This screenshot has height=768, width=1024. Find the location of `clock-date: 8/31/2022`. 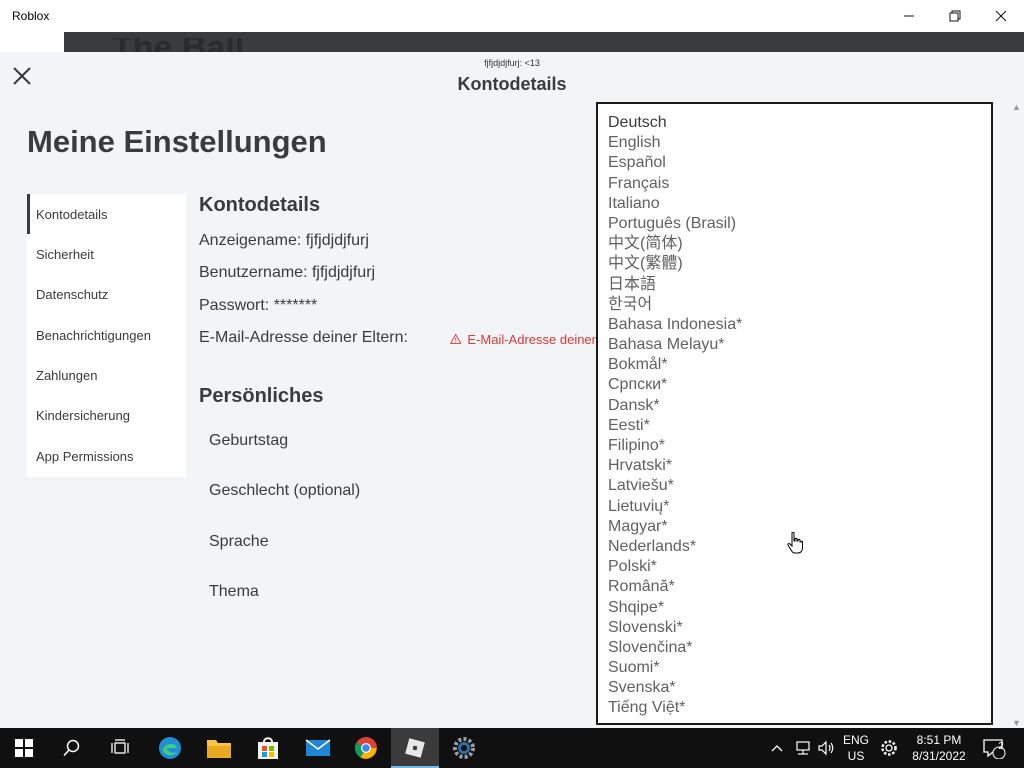

clock-date: 8/31/2022 is located at coordinates (939, 756).